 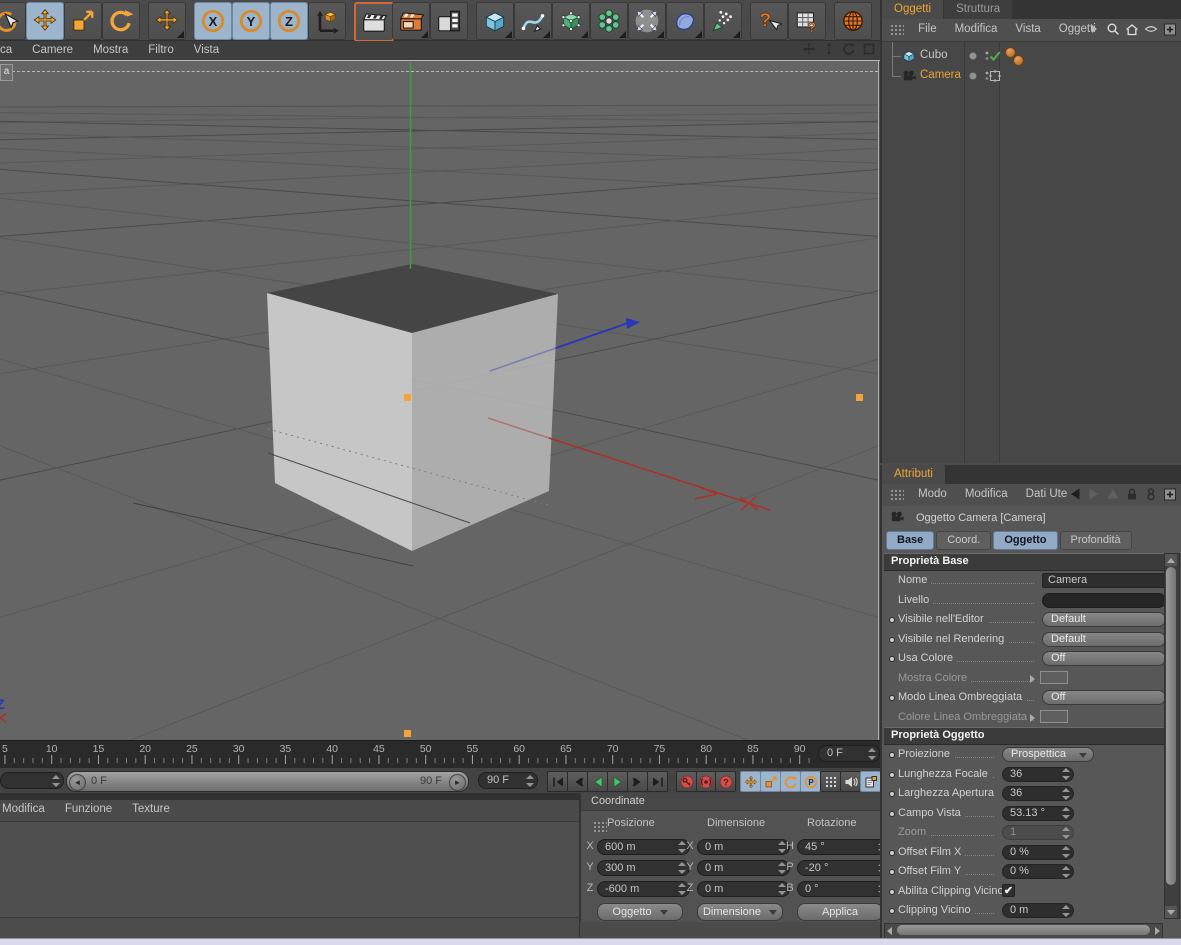 What do you see at coordinates (927, 27) in the screenshot?
I see `om-menu-file: File` at bounding box center [927, 27].